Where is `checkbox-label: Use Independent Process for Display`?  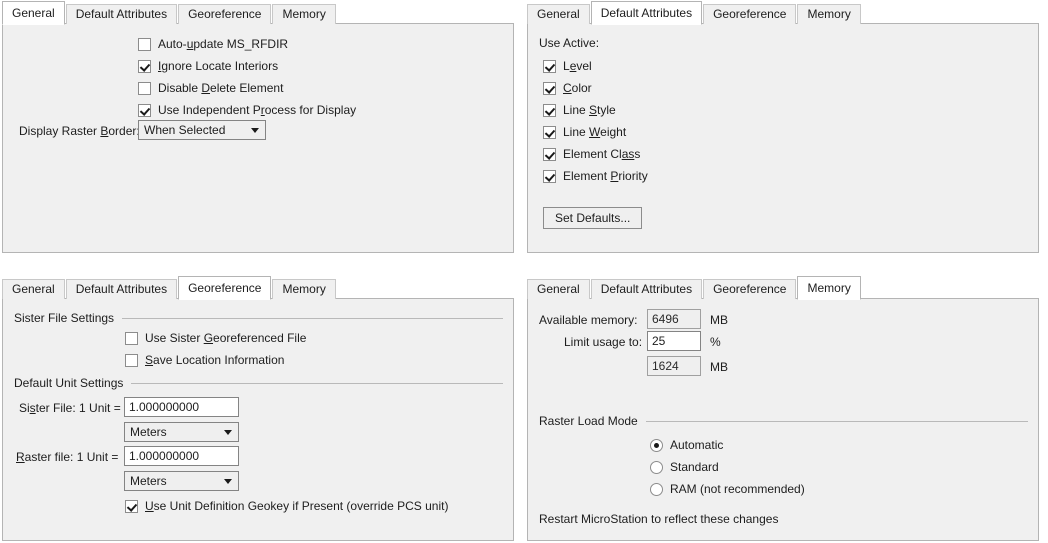 checkbox-label: Use Independent Process for Display is located at coordinates (257, 110).